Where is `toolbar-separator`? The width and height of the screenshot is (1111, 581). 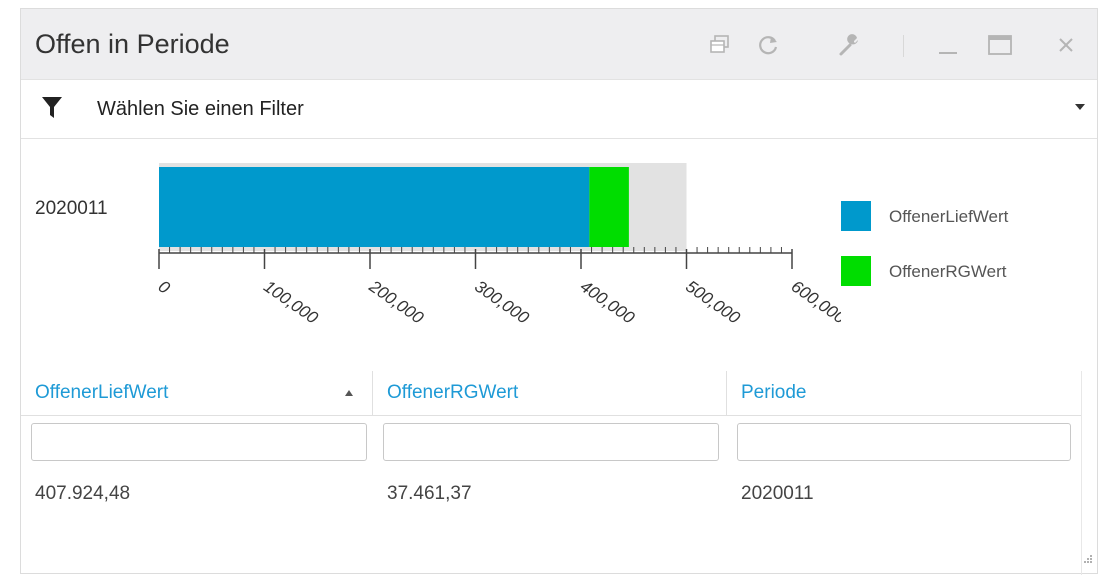
toolbar-separator is located at coordinates (903, 46).